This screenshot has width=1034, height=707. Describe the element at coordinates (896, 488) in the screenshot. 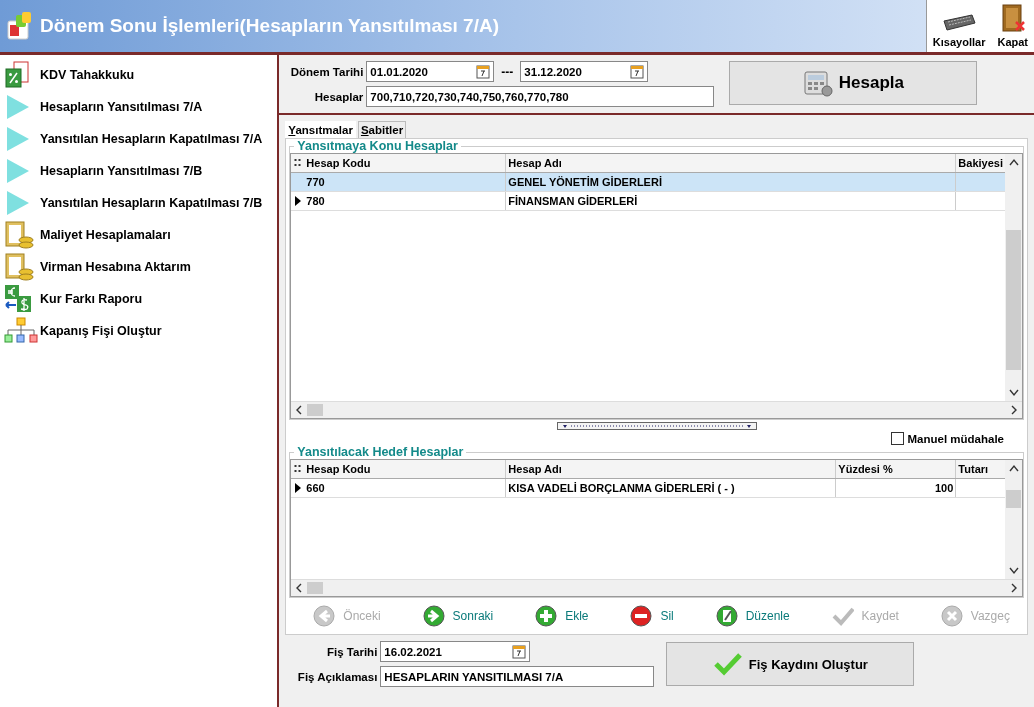

I see `table-cell: 100` at that location.